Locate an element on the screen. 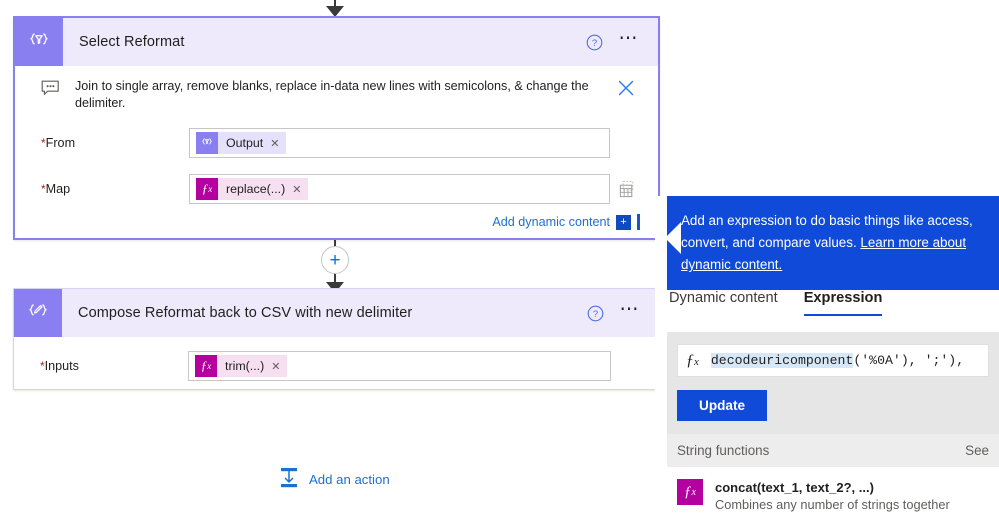 This screenshot has width=999, height=514. function-signature: concat(text_1, text_2?, ...) is located at coordinates (794, 487).